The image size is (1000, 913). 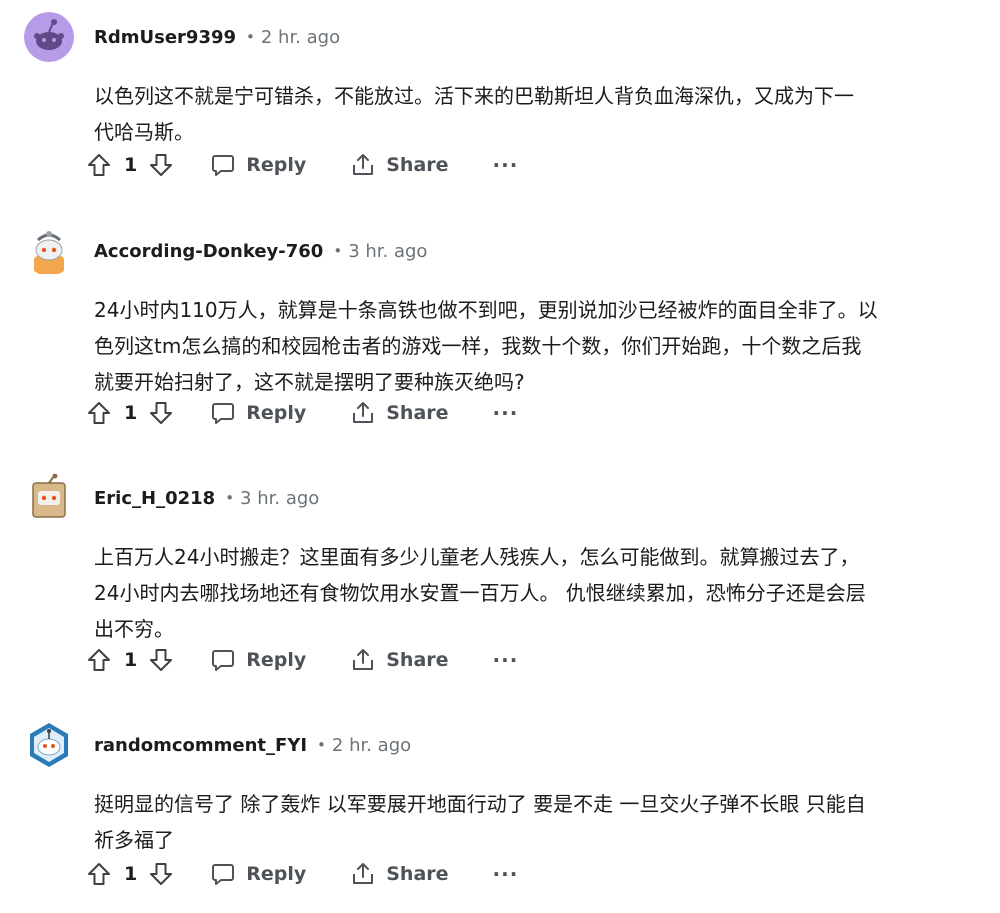 I want to click on username: Eric_H_0218, so click(x=154, y=498).